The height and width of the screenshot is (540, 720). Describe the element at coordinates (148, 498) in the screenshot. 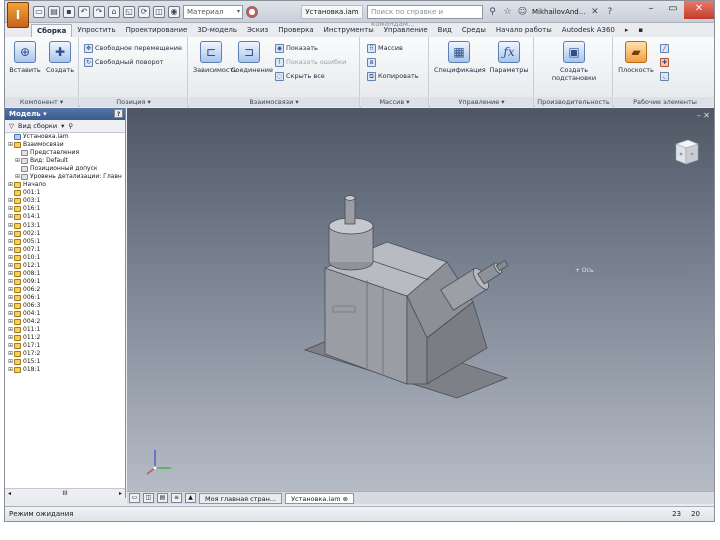

I see `tab-tile-icon: ◫` at that location.